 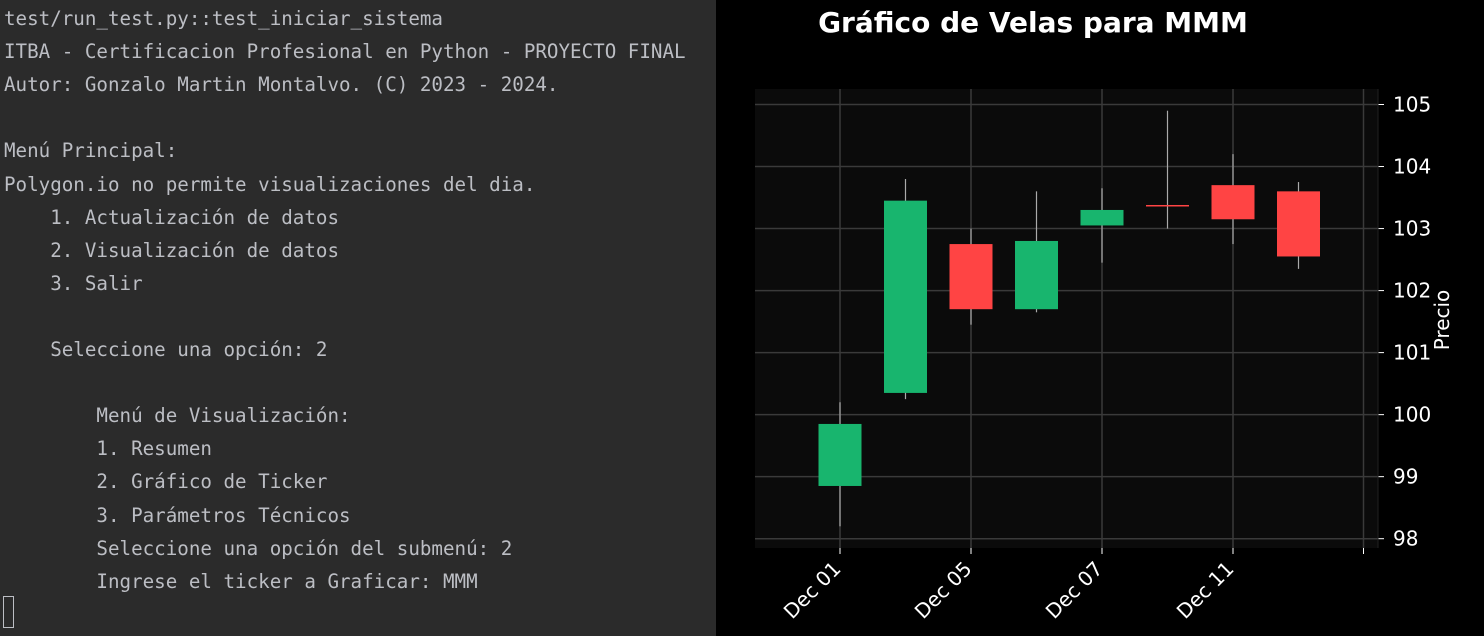 I want to click on x-tick-label: Dec 01, so click(x=812, y=590).